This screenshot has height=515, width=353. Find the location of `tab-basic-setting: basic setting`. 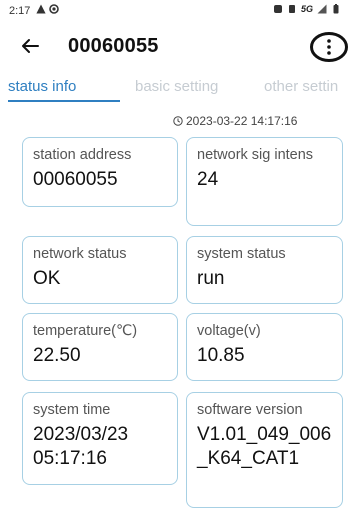

tab-basic-setting: basic setting is located at coordinates (176, 86).